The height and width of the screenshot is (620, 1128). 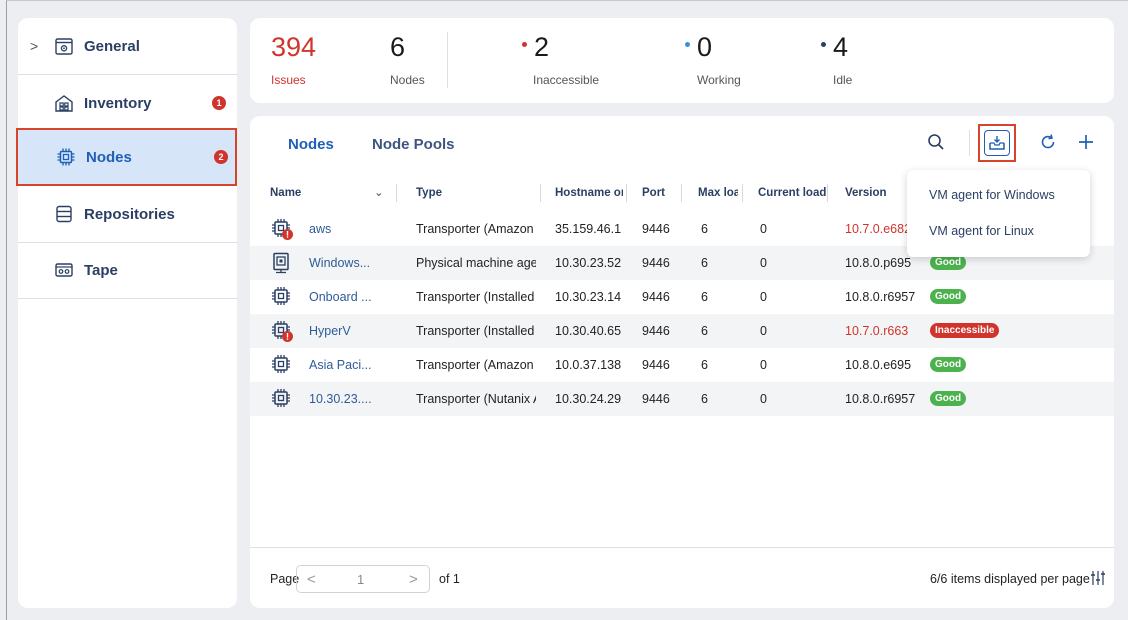 I want to click on column-header-current-load: Current load, so click(x=792, y=193).